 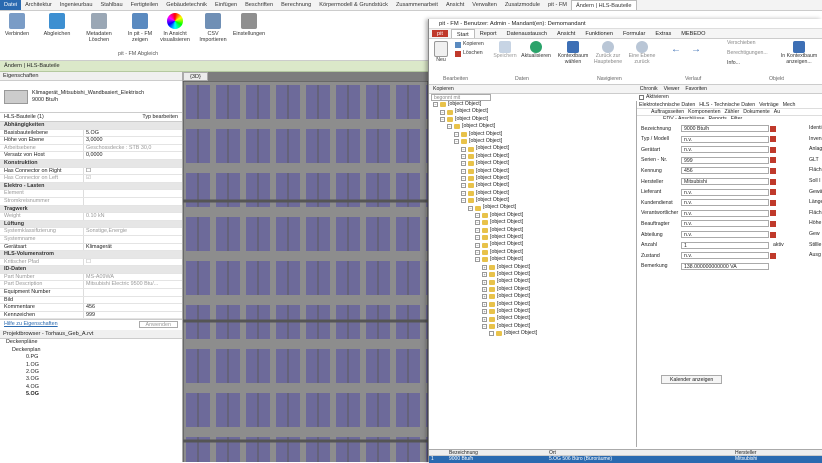 What do you see at coordinates (91, 126) in the screenshot?
I see `property-section: Abhängigkeiten` at bounding box center [91, 126].